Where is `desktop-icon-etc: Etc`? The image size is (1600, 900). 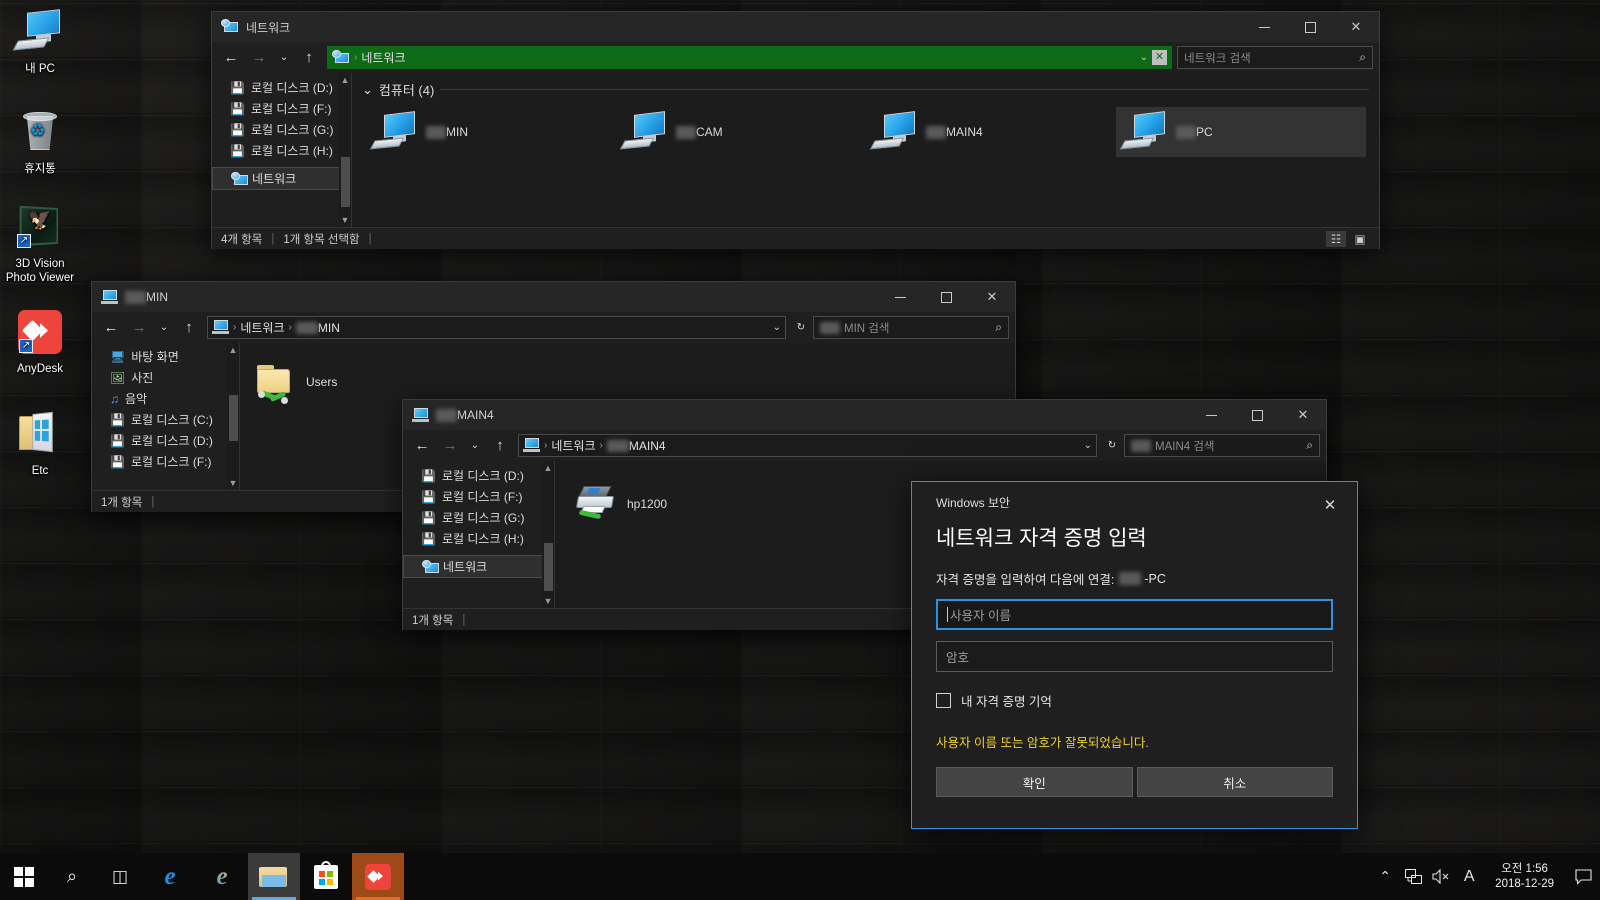
desktop-icon-etc: Etc is located at coordinates (40, 444).